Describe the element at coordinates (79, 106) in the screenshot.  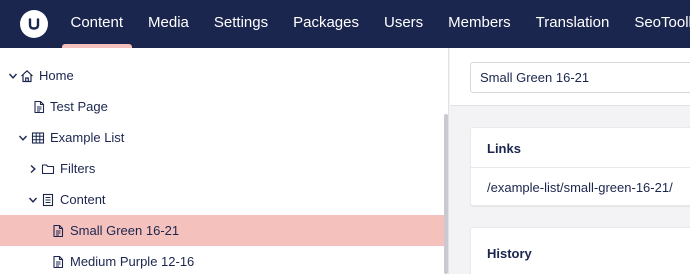
I see `tree-item-label: Test Page` at that location.